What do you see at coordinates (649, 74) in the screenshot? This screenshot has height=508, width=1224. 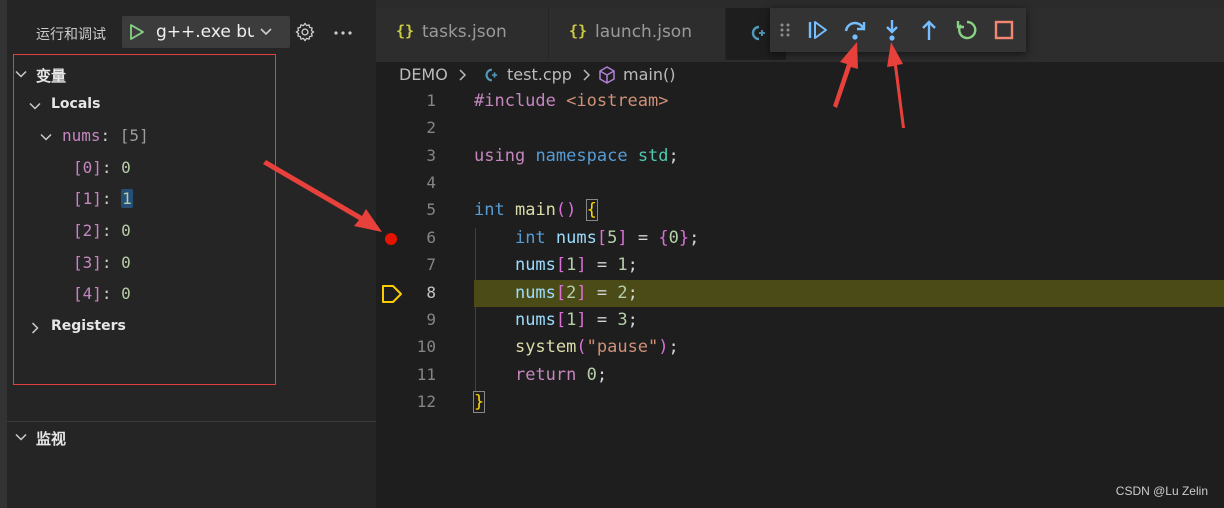 I see `breadcrumb-symbol: main()` at bounding box center [649, 74].